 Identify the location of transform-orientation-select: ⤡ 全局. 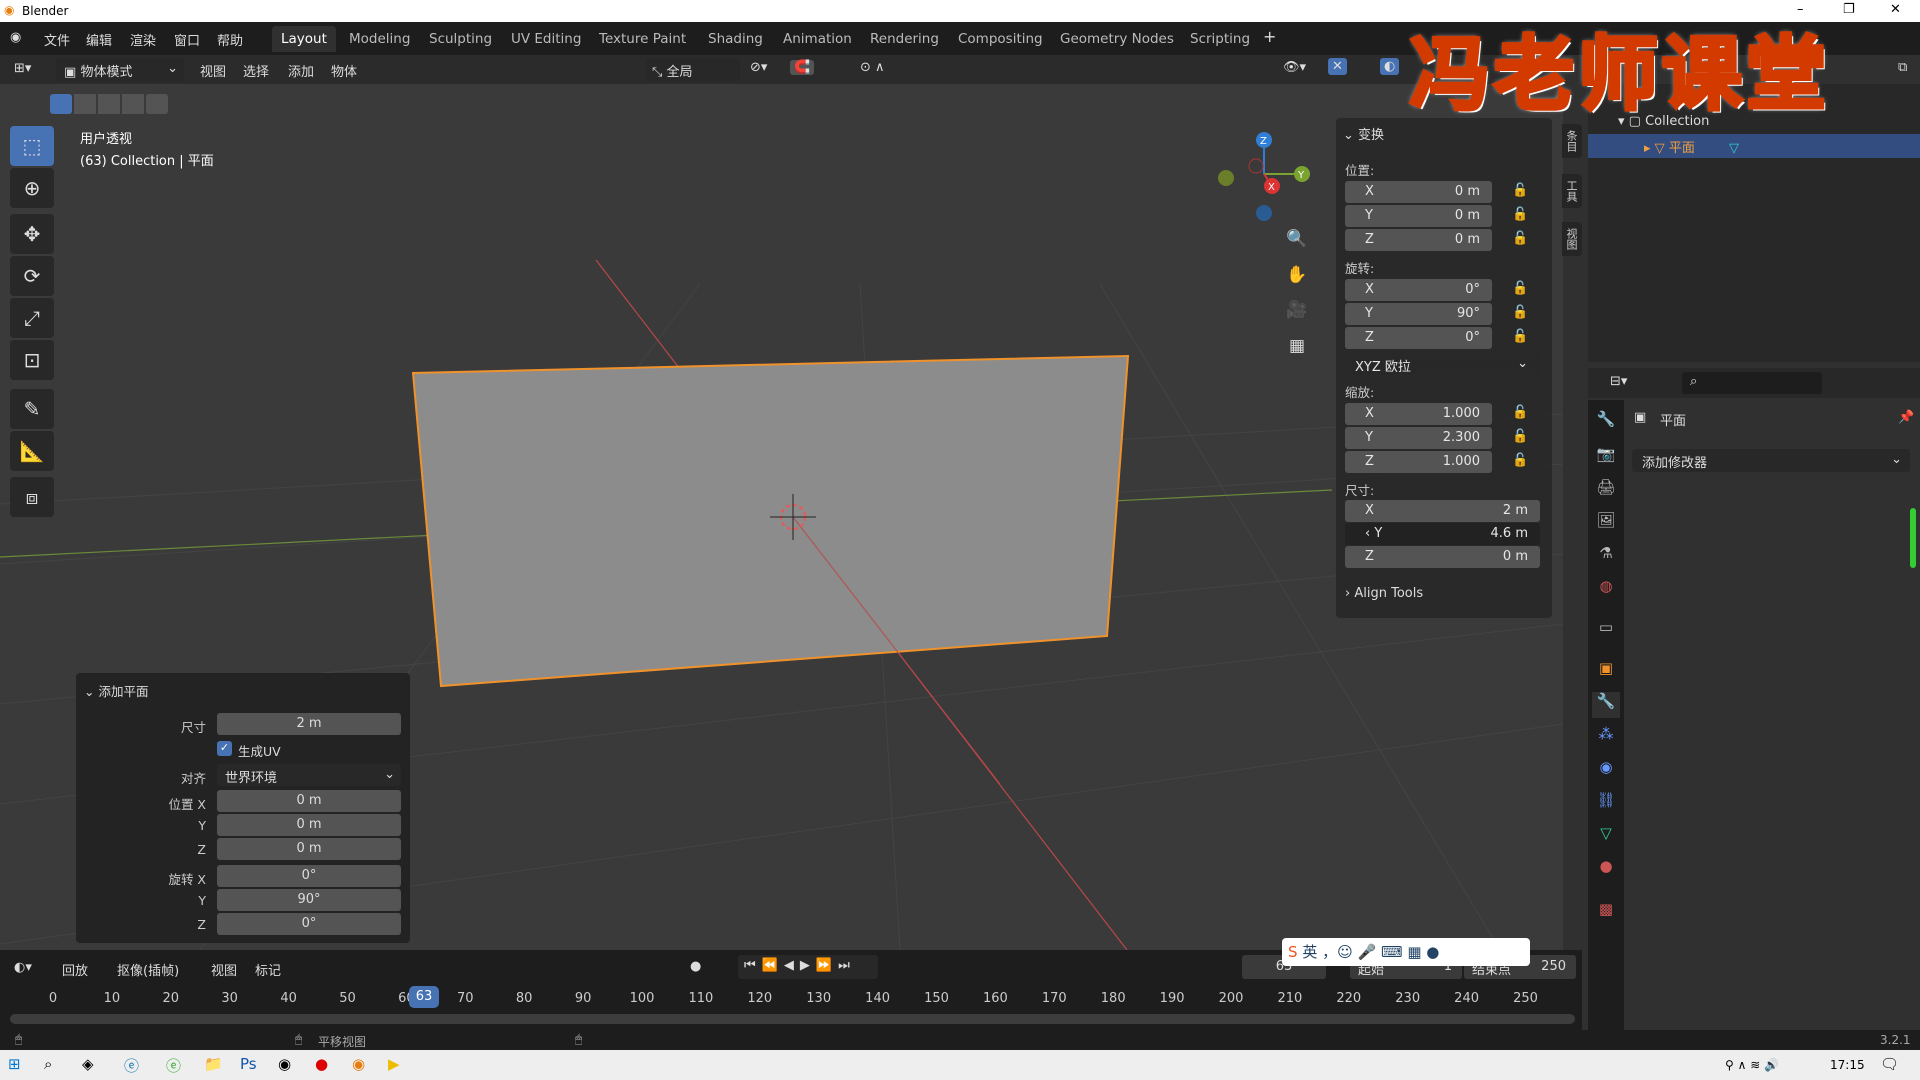
(693, 69).